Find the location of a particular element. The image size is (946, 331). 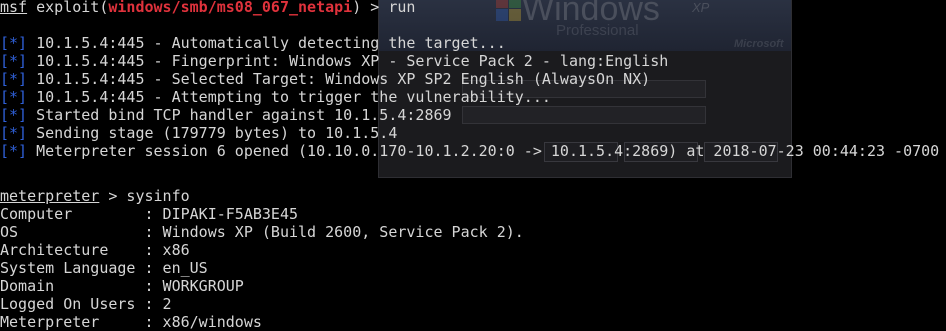

exploit-module-name: windows/smb/ms08_067_netapi is located at coordinates (230, 8).